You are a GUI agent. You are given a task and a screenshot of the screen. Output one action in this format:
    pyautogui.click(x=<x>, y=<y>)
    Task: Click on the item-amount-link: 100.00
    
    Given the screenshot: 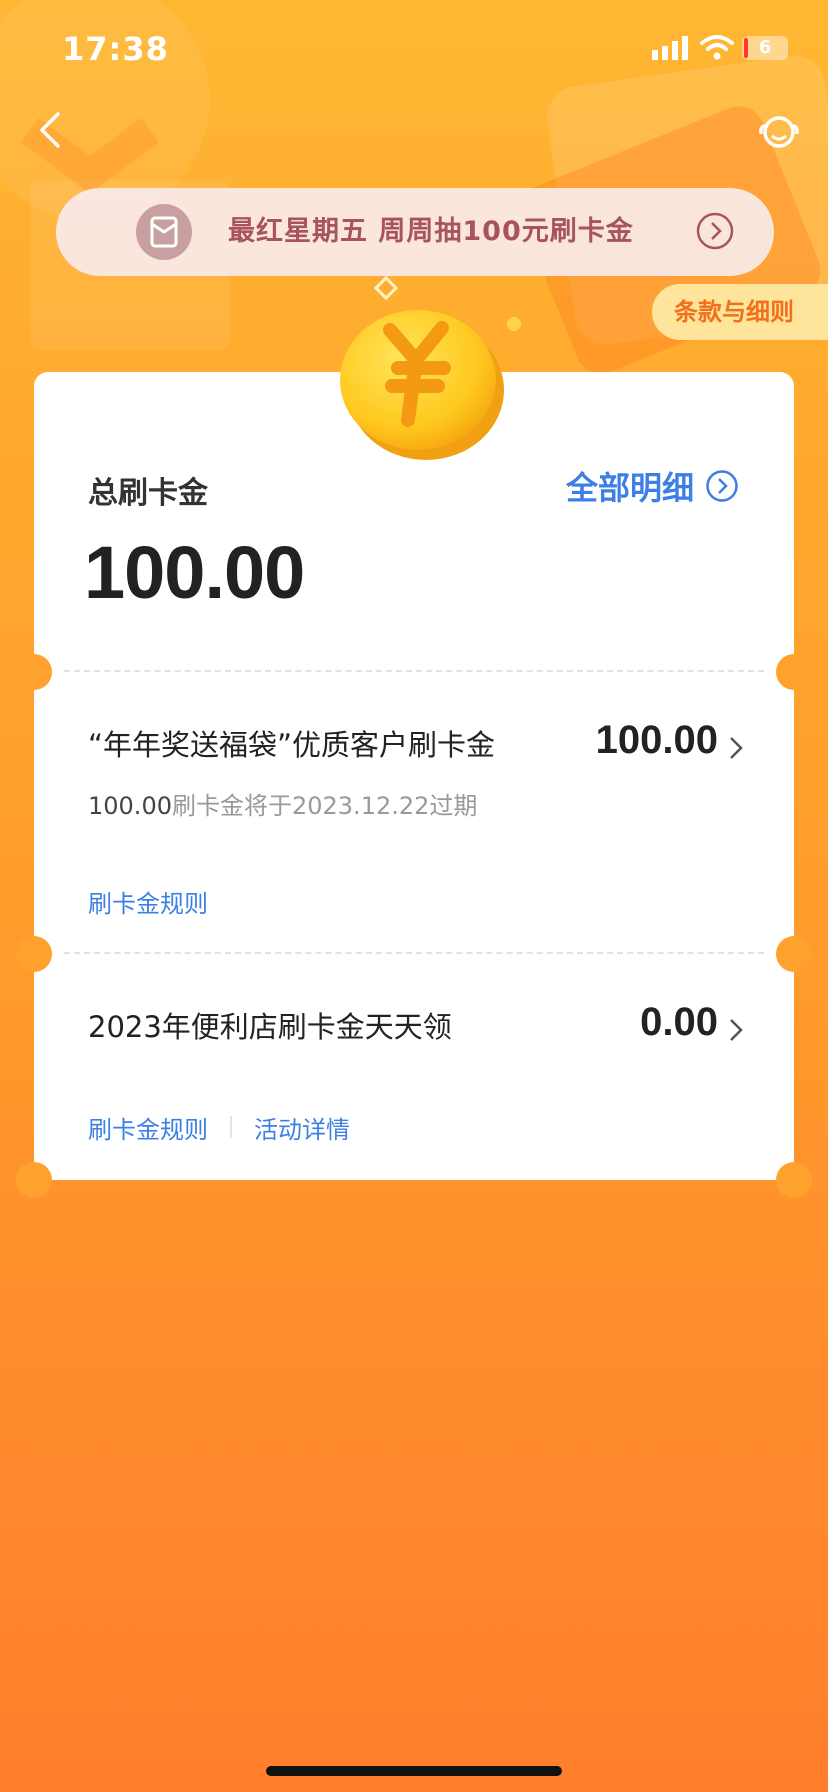 What is the action you would take?
    pyautogui.click(x=670, y=740)
    